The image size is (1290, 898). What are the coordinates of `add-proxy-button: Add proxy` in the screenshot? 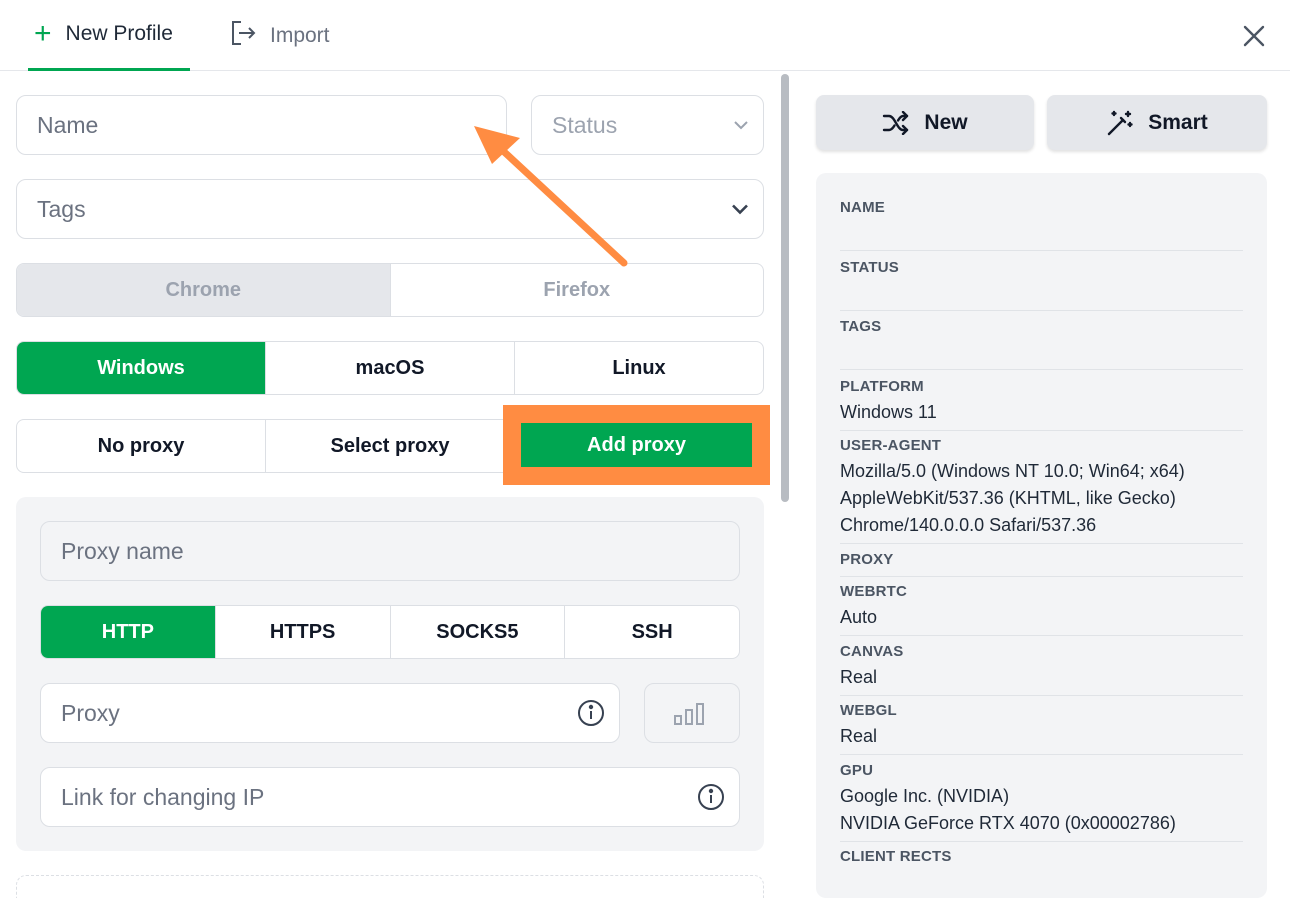 It's located at (636, 445).